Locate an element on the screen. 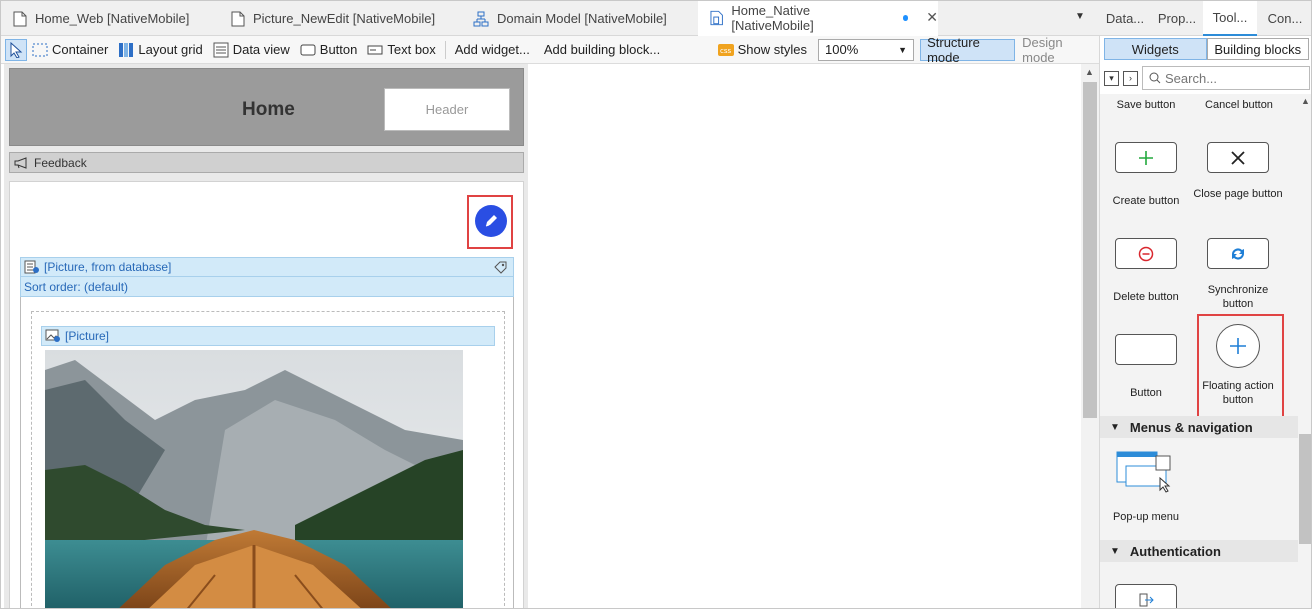  category-authentication: ▼ Authentication is located at coordinates (1199, 551).